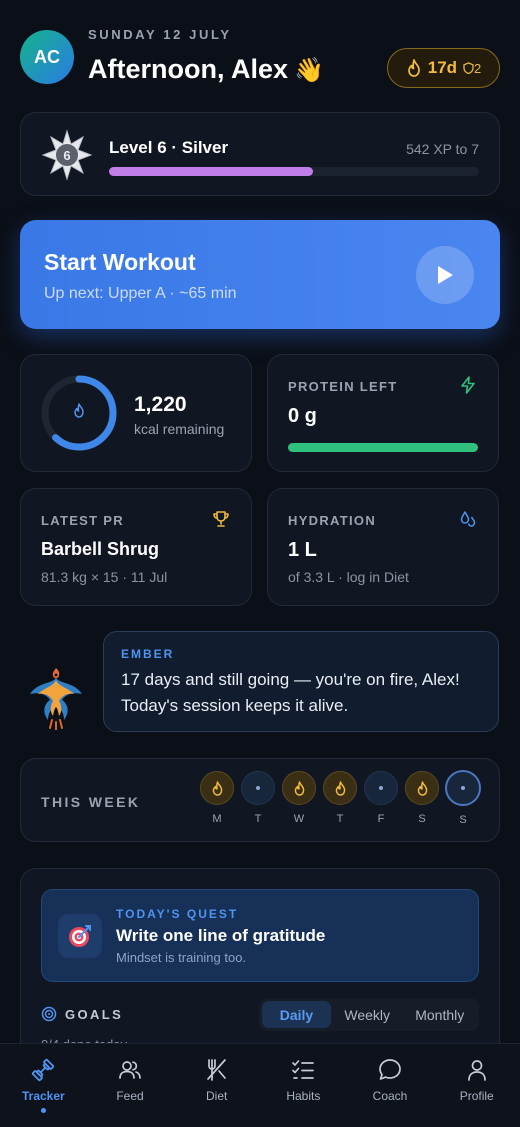 The width and height of the screenshot is (520, 1127). Describe the element at coordinates (221, 519) in the screenshot. I see `trophy-icon` at that location.